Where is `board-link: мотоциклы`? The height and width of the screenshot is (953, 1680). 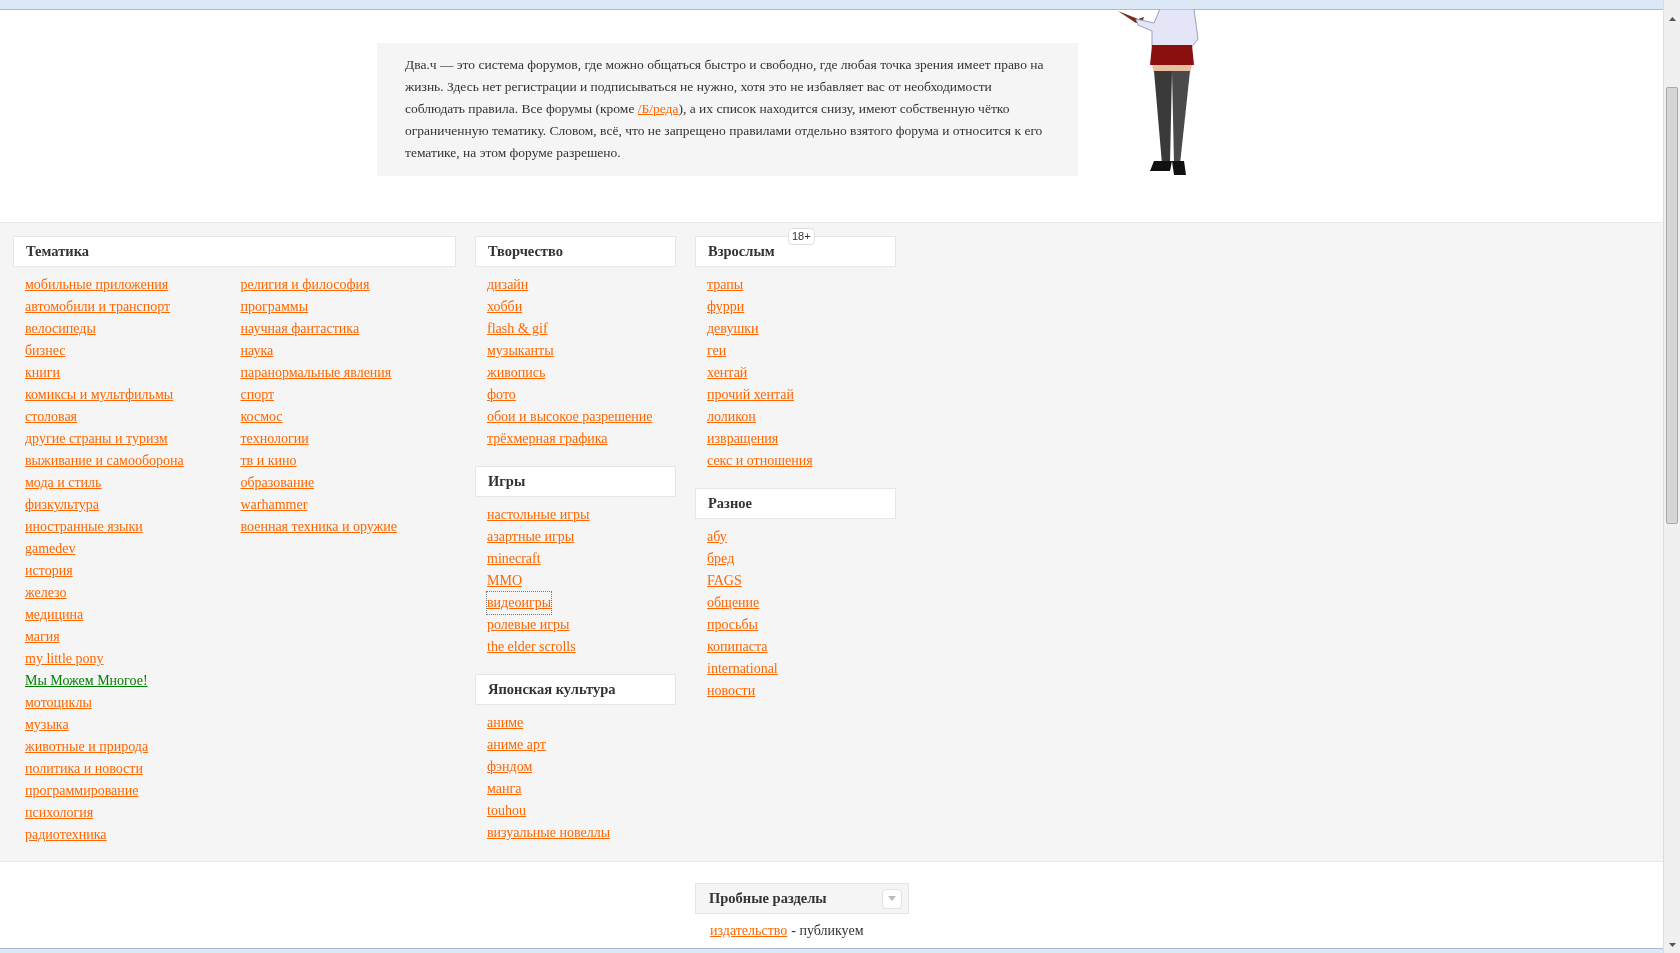 board-link: мотоциклы is located at coordinates (58, 703).